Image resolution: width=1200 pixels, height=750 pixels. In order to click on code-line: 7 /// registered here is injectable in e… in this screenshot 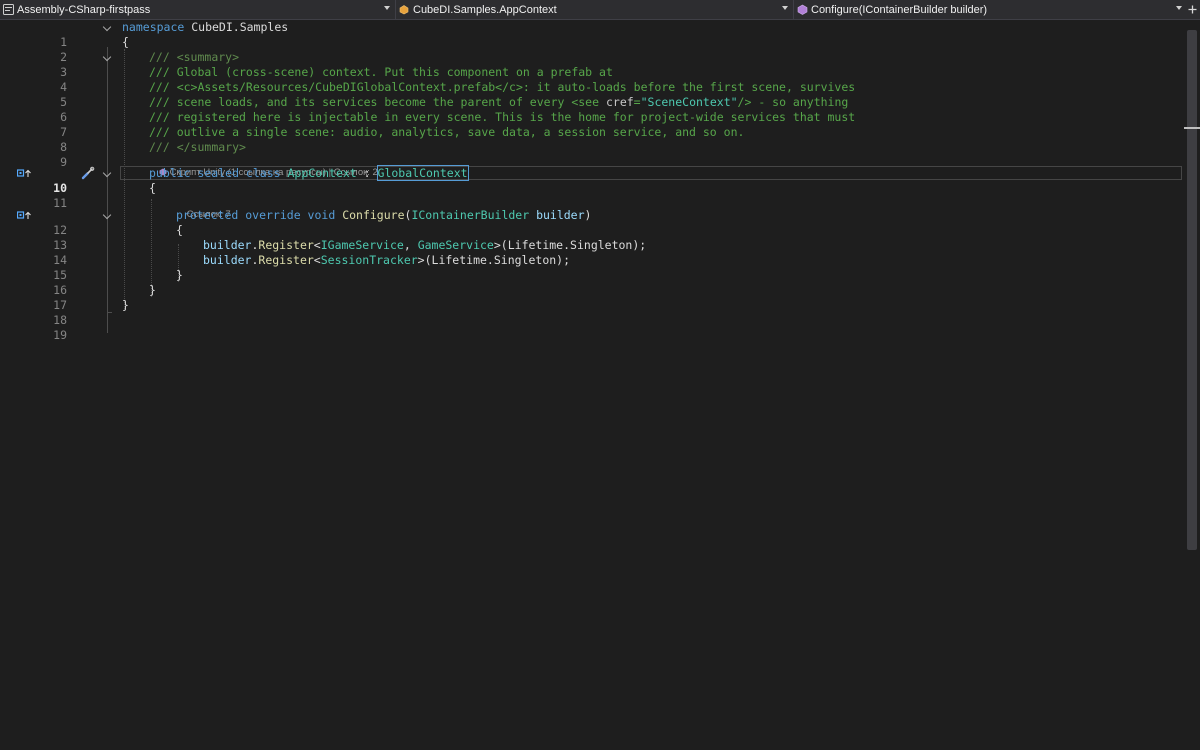, I will do `click(592, 124)`.